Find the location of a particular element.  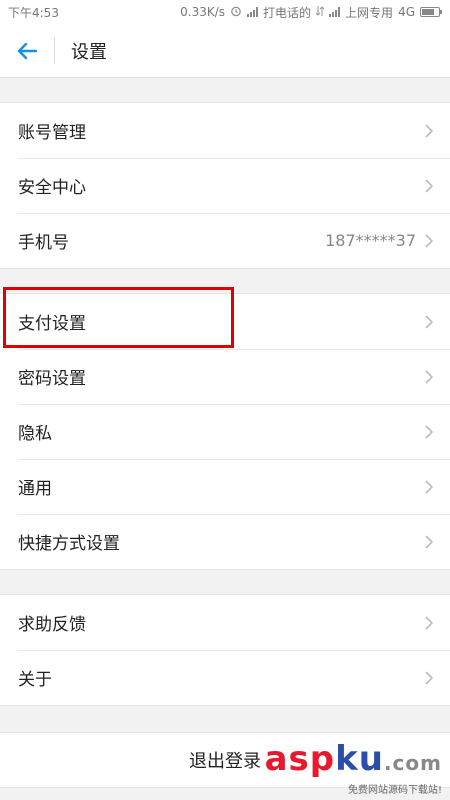

watermark: aspku.com 免费网站源码下载站! is located at coordinates (353, 768).